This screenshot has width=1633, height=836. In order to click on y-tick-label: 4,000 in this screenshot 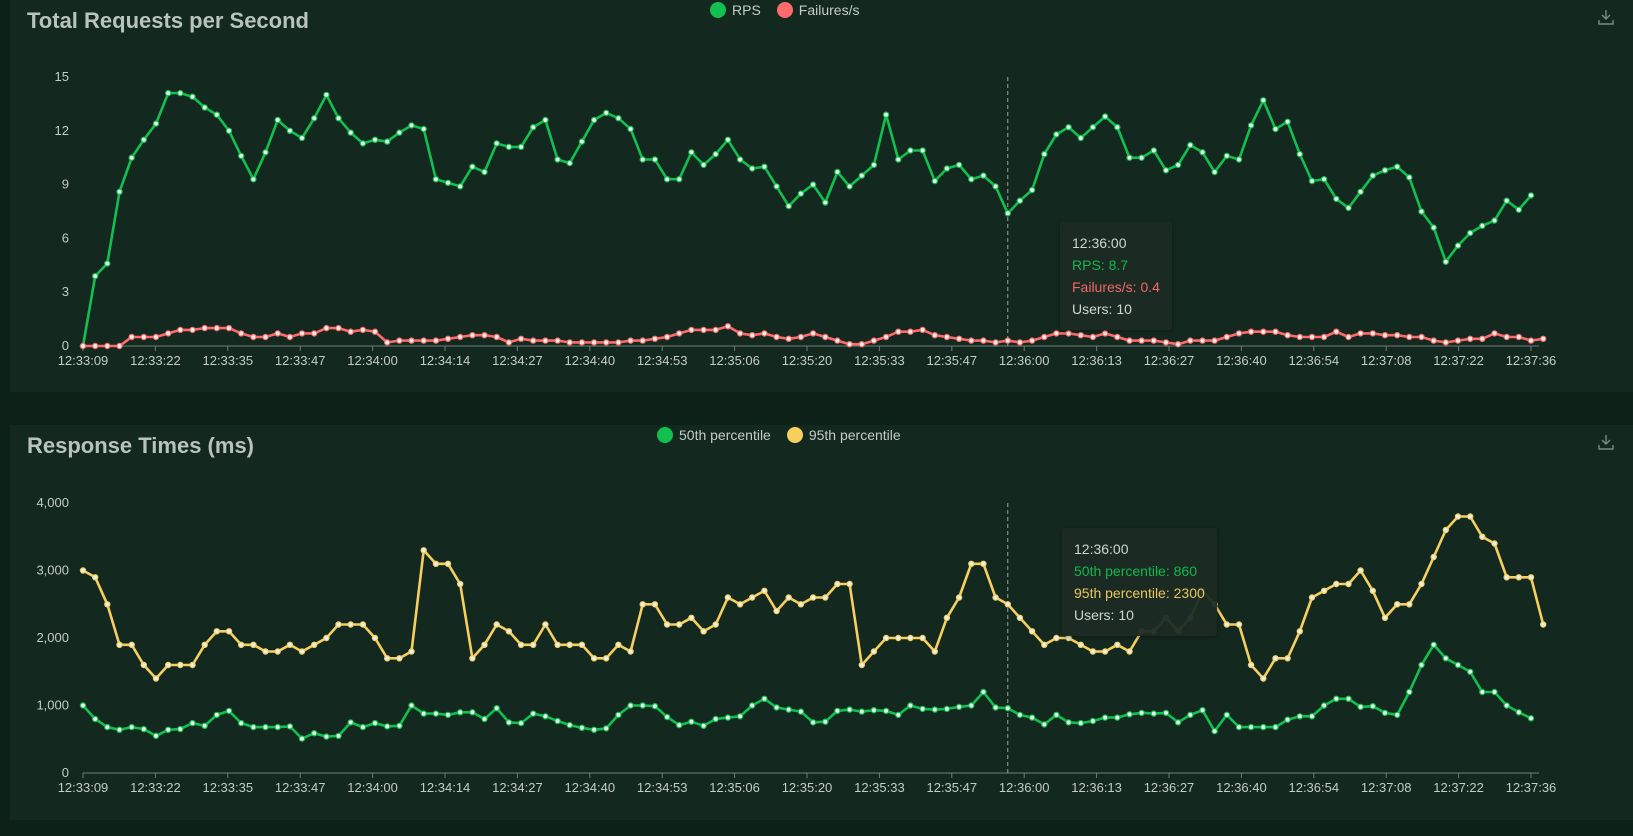, I will do `click(52, 502)`.